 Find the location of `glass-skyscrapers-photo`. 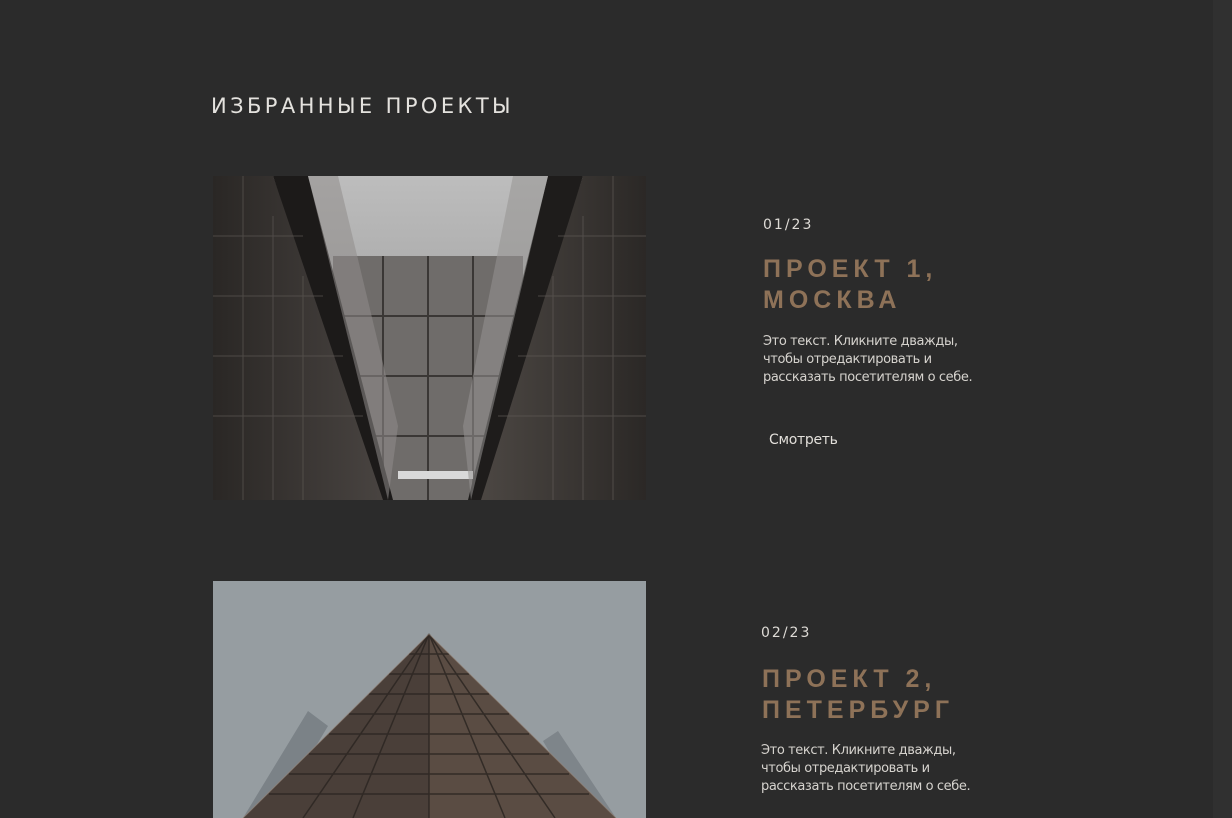

glass-skyscrapers-photo is located at coordinates (429, 338).